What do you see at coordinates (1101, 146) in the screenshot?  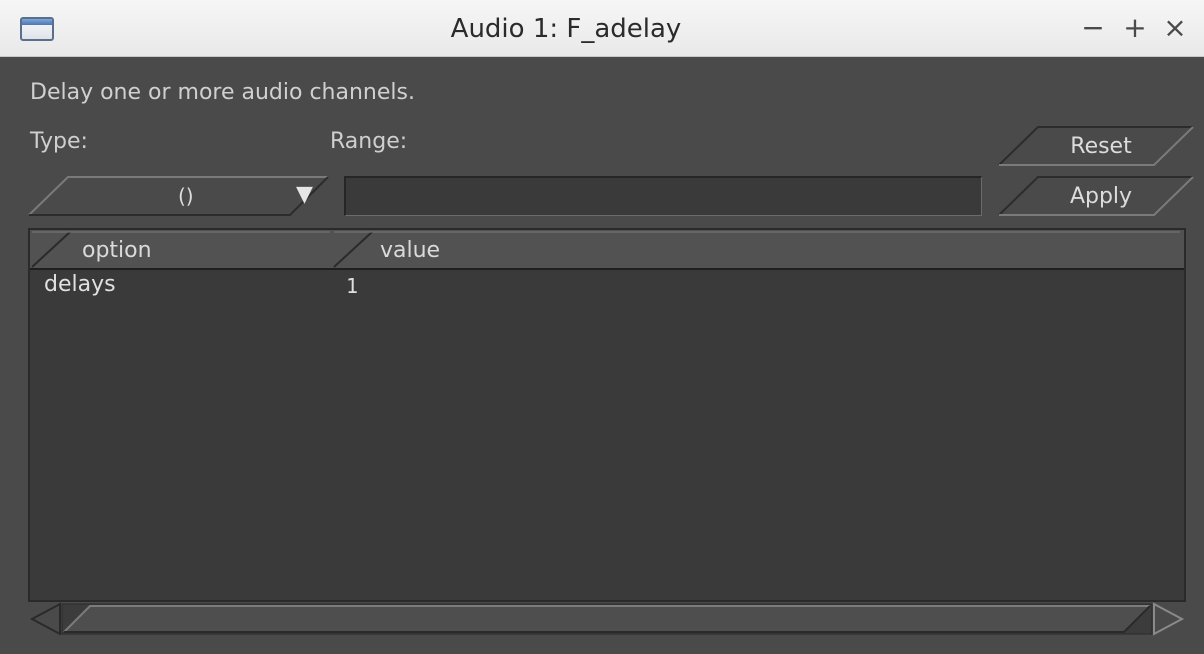 I see `reset-button-label: Reset` at bounding box center [1101, 146].